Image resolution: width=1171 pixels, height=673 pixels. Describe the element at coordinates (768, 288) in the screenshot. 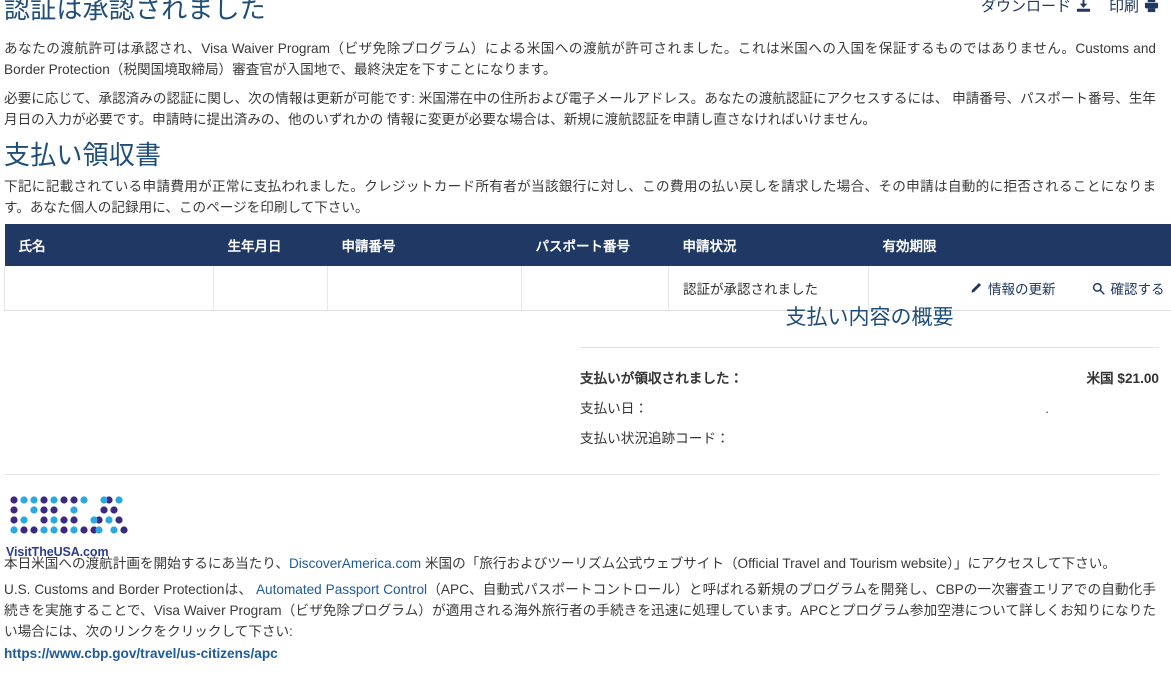

I see `cell-status: 認証が承認されました` at that location.